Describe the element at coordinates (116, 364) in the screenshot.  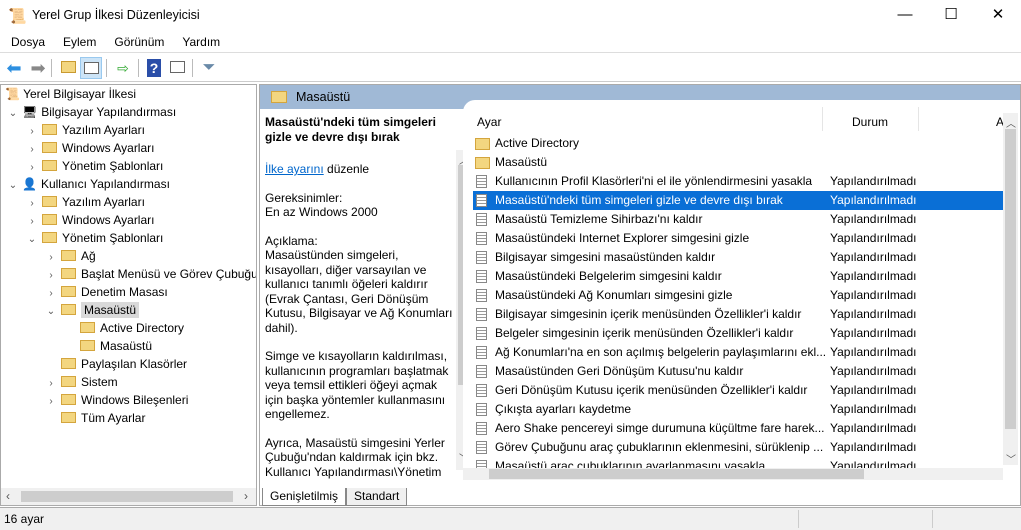
I see `tree-item: Paylaşılan Klasörler` at that location.